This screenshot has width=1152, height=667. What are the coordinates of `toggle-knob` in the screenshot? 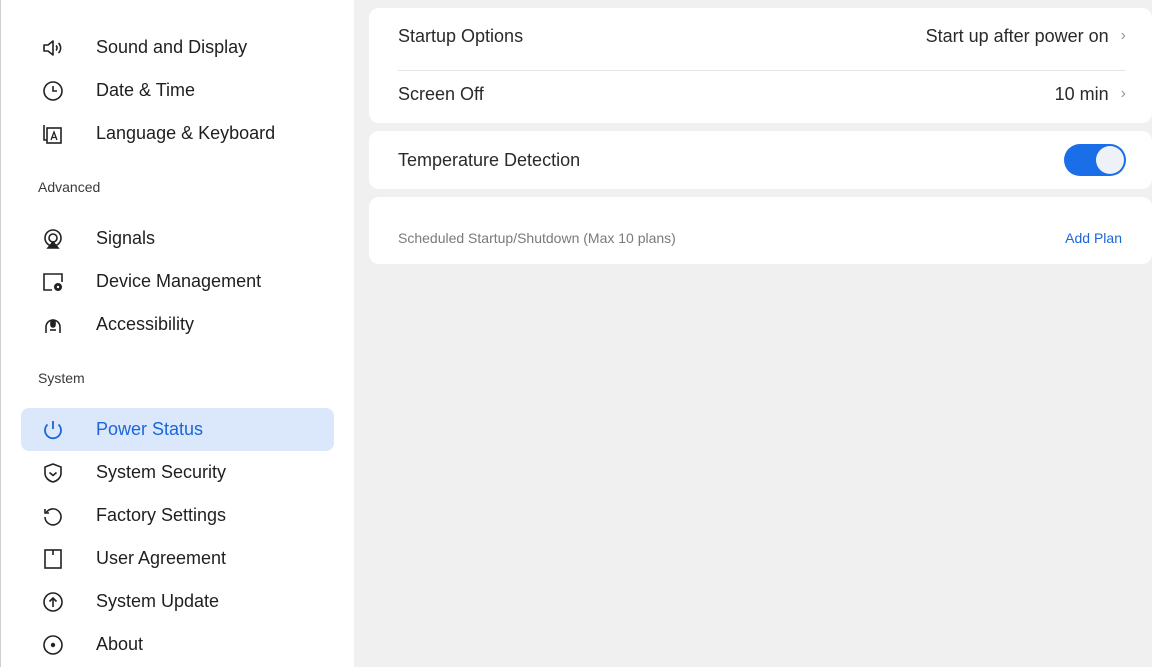 It's located at (1110, 160).